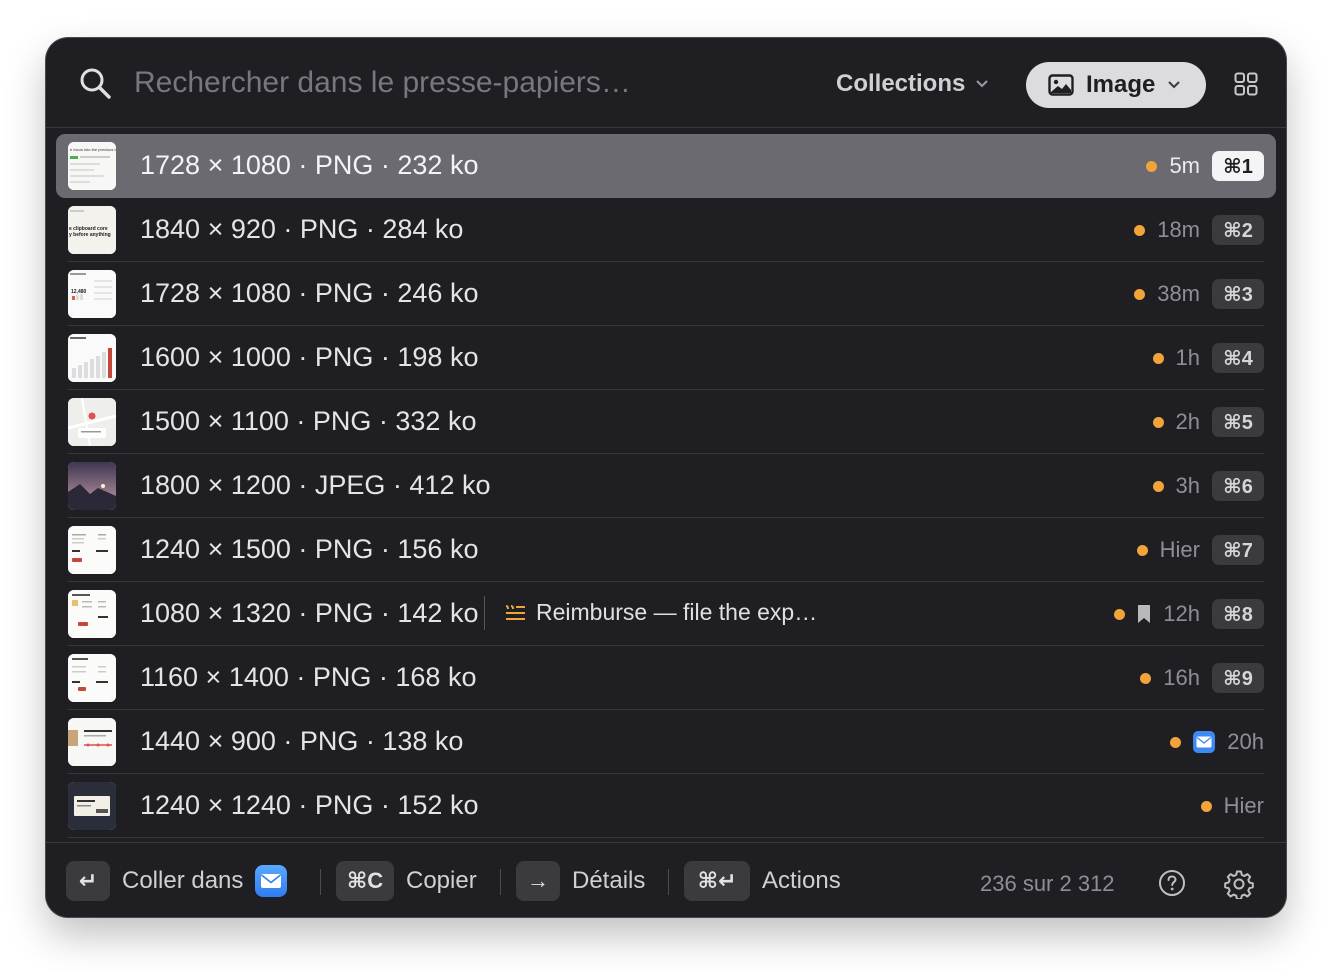 This screenshot has height=972, width=1332. I want to click on actions-label: Actions, so click(801, 880).